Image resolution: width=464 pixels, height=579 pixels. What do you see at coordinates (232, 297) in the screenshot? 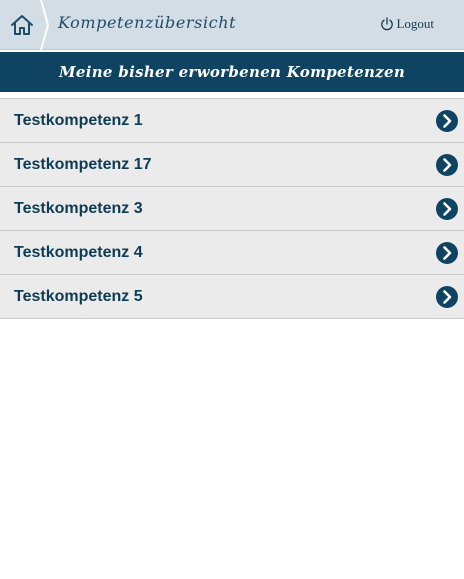
I see `list-item: Testkompetenz 5` at bounding box center [232, 297].